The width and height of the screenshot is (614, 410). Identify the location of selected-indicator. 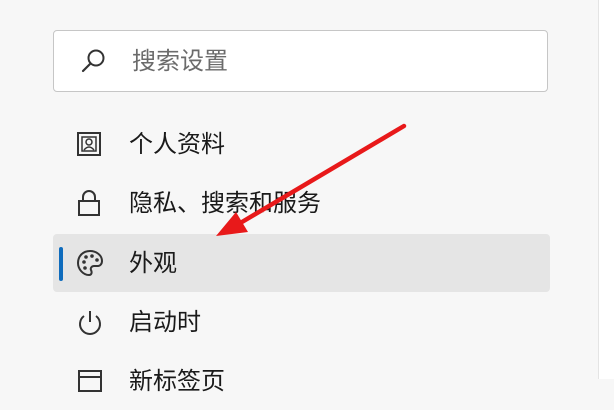
(61, 264).